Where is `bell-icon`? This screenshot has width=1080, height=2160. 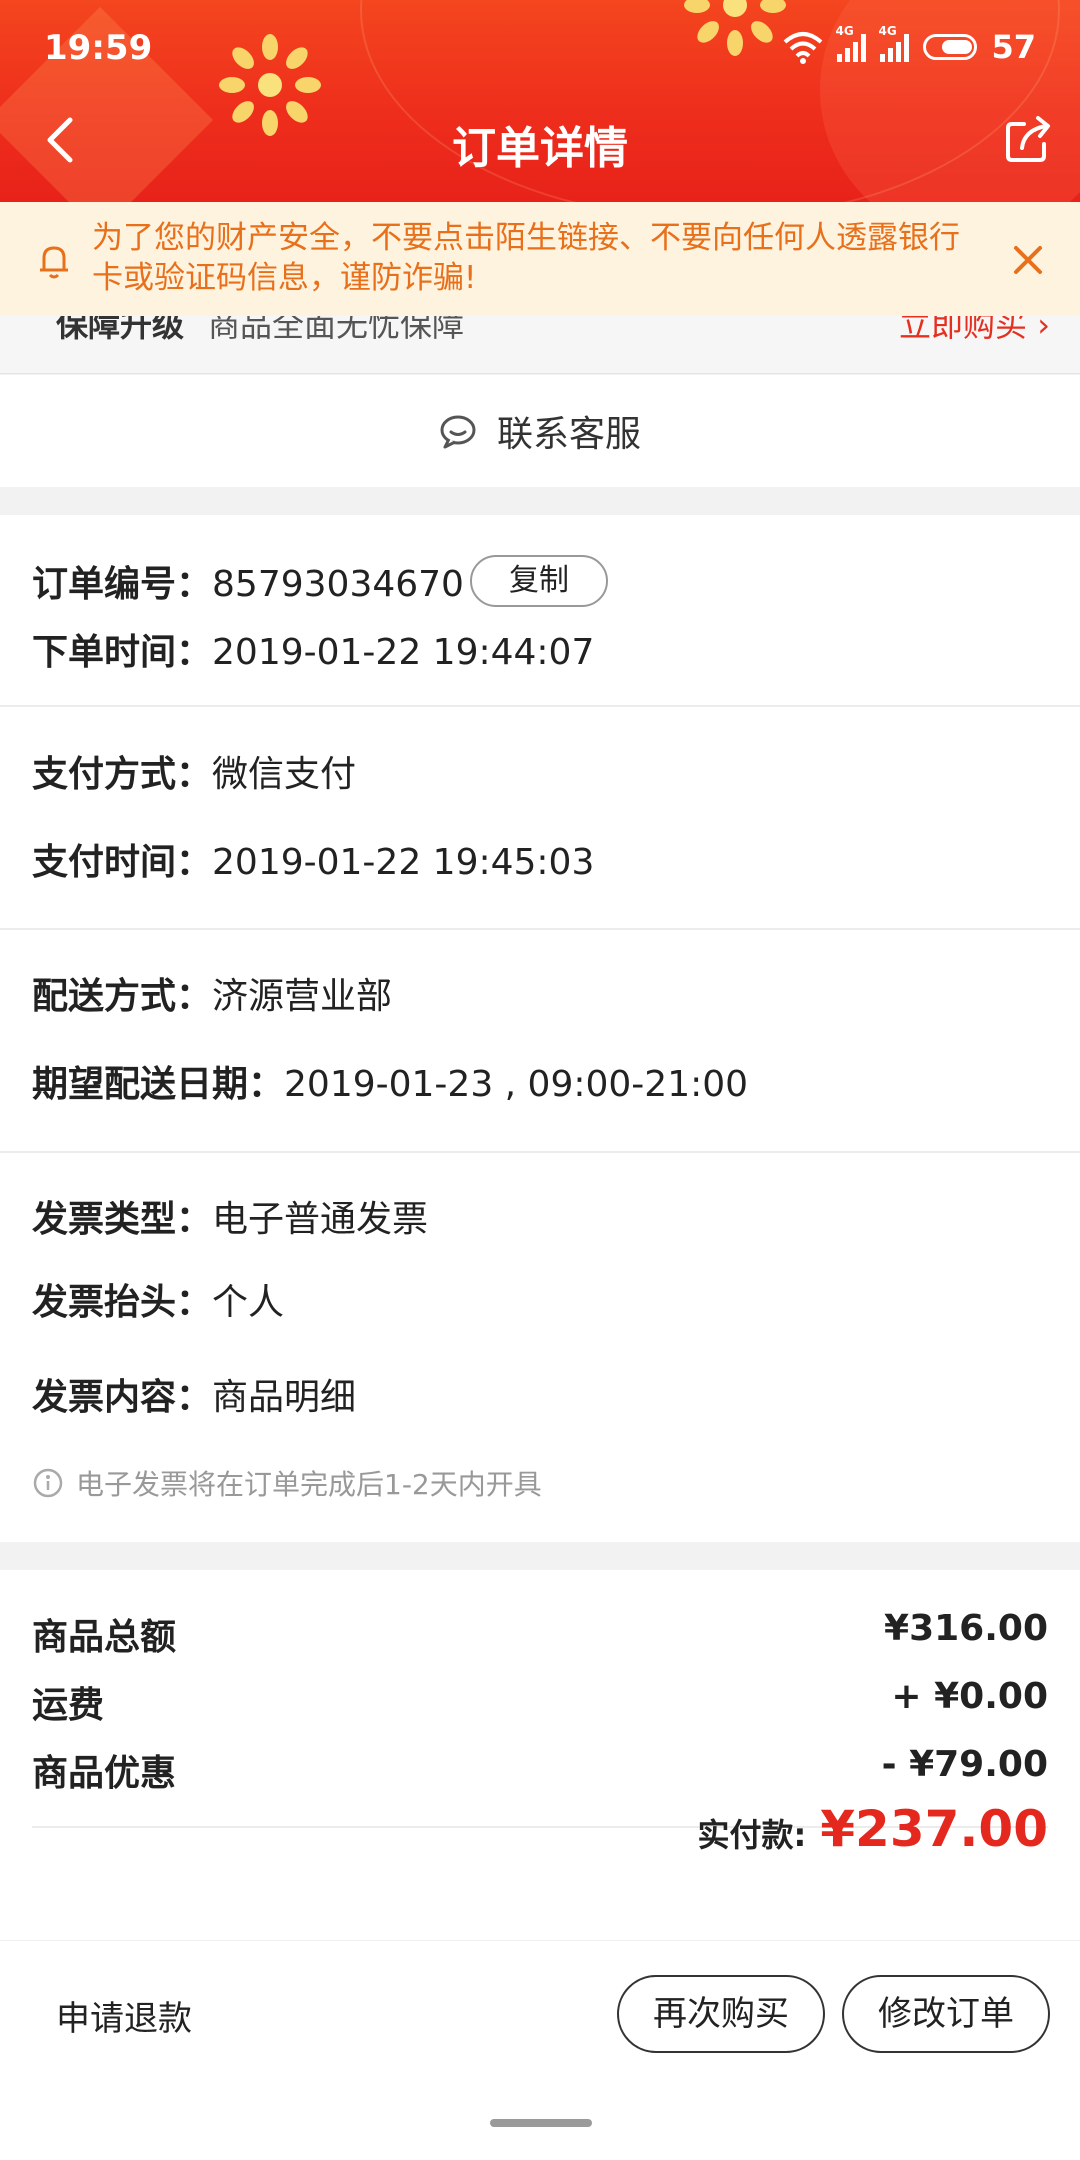 bell-icon is located at coordinates (54, 262).